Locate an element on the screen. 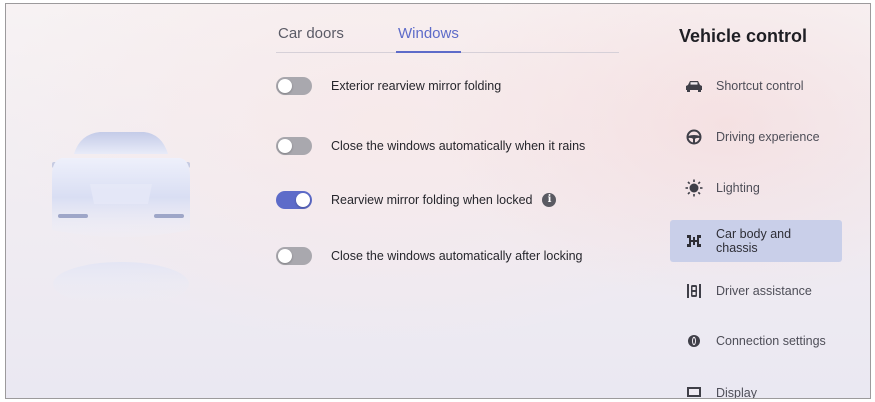  display-icon is located at coordinates (694, 390).